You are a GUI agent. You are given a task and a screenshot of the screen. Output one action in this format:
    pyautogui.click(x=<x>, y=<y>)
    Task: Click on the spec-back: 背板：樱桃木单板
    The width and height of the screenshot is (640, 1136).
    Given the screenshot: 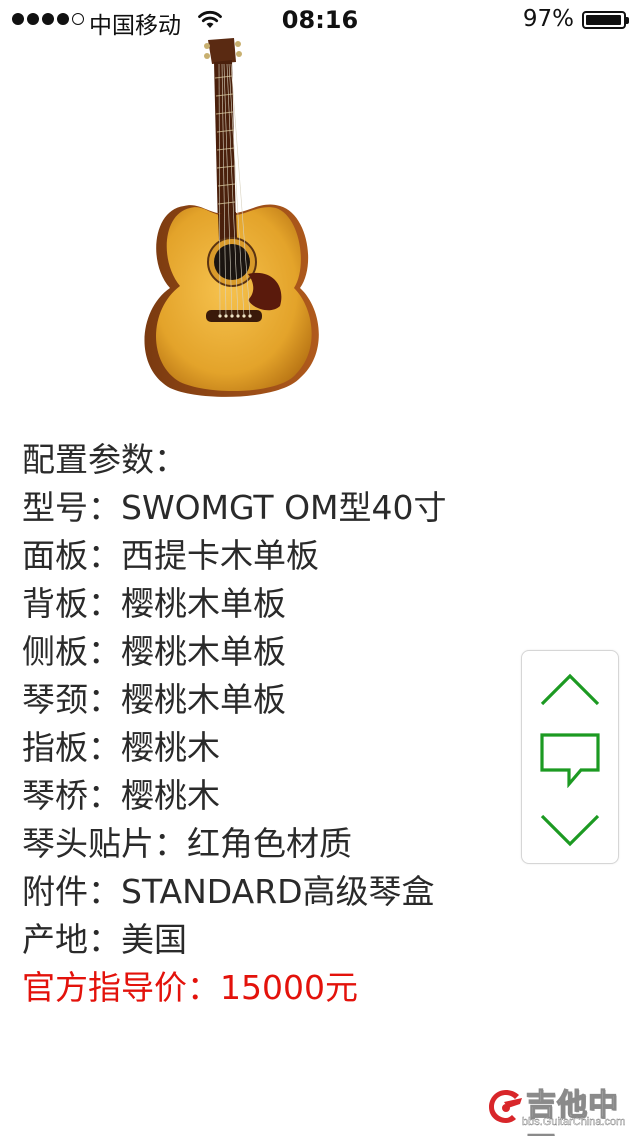 What is the action you would take?
    pyautogui.click(x=154, y=603)
    